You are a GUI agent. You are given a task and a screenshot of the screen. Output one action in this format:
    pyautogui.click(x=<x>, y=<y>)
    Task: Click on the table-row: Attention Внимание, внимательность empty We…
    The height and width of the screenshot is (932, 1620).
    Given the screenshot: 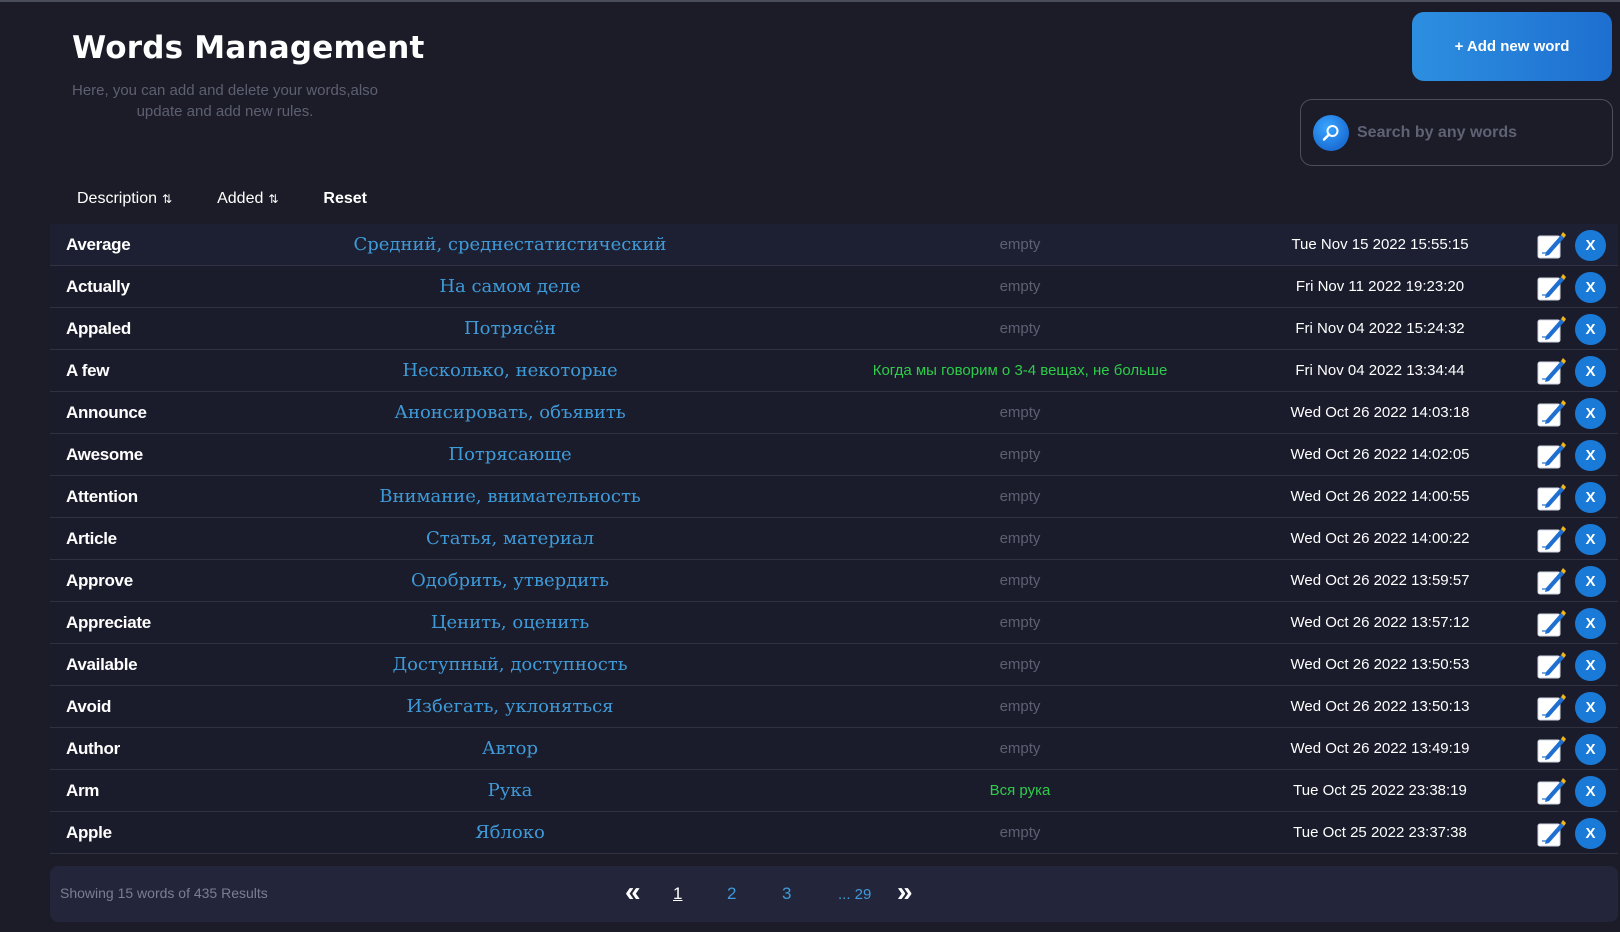 What is the action you would take?
    pyautogui.click(x=834, y=497)
    